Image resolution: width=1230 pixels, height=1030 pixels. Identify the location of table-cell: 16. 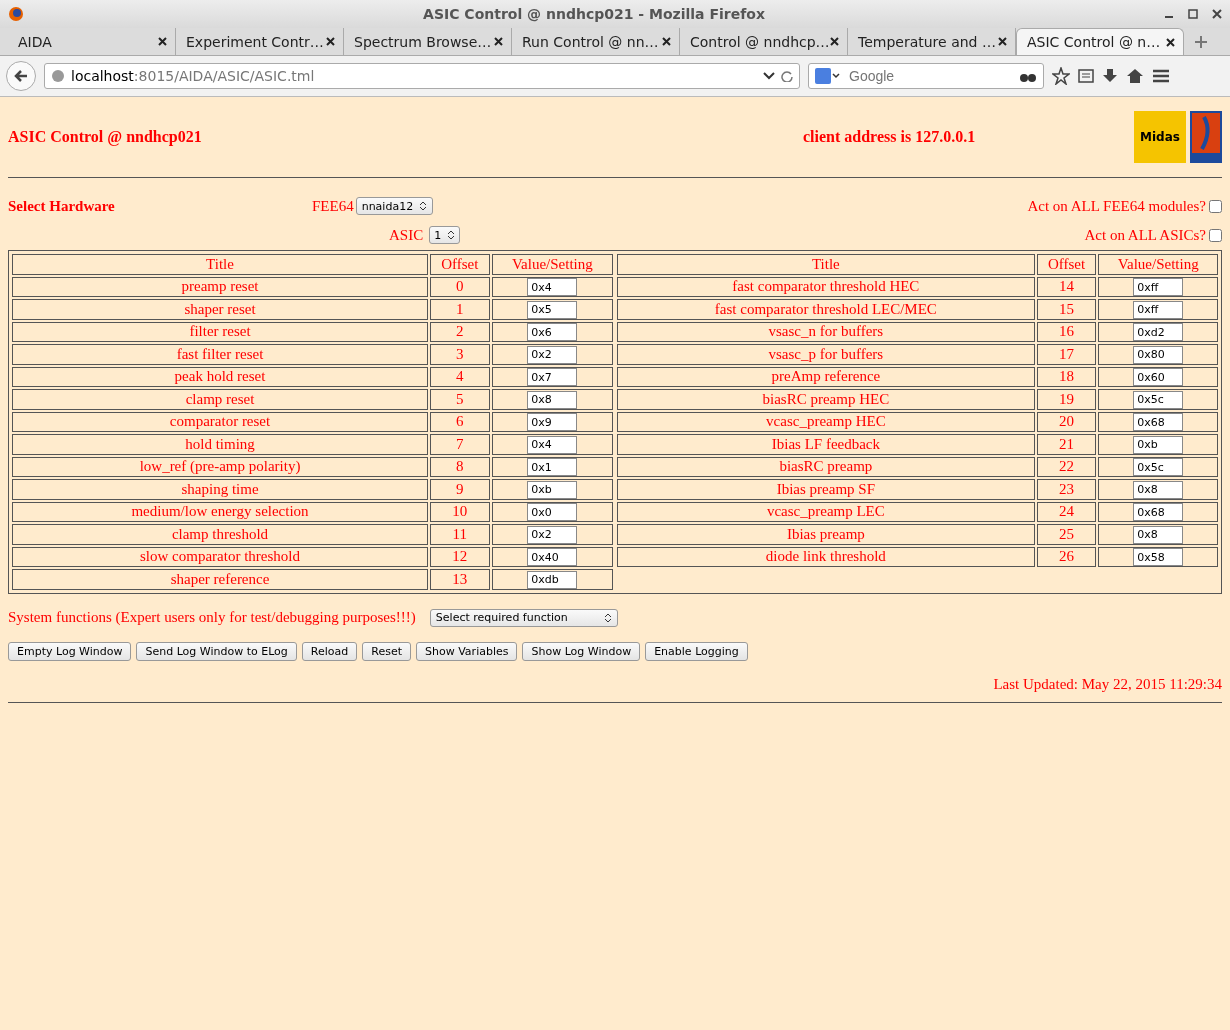
(1066, 331).